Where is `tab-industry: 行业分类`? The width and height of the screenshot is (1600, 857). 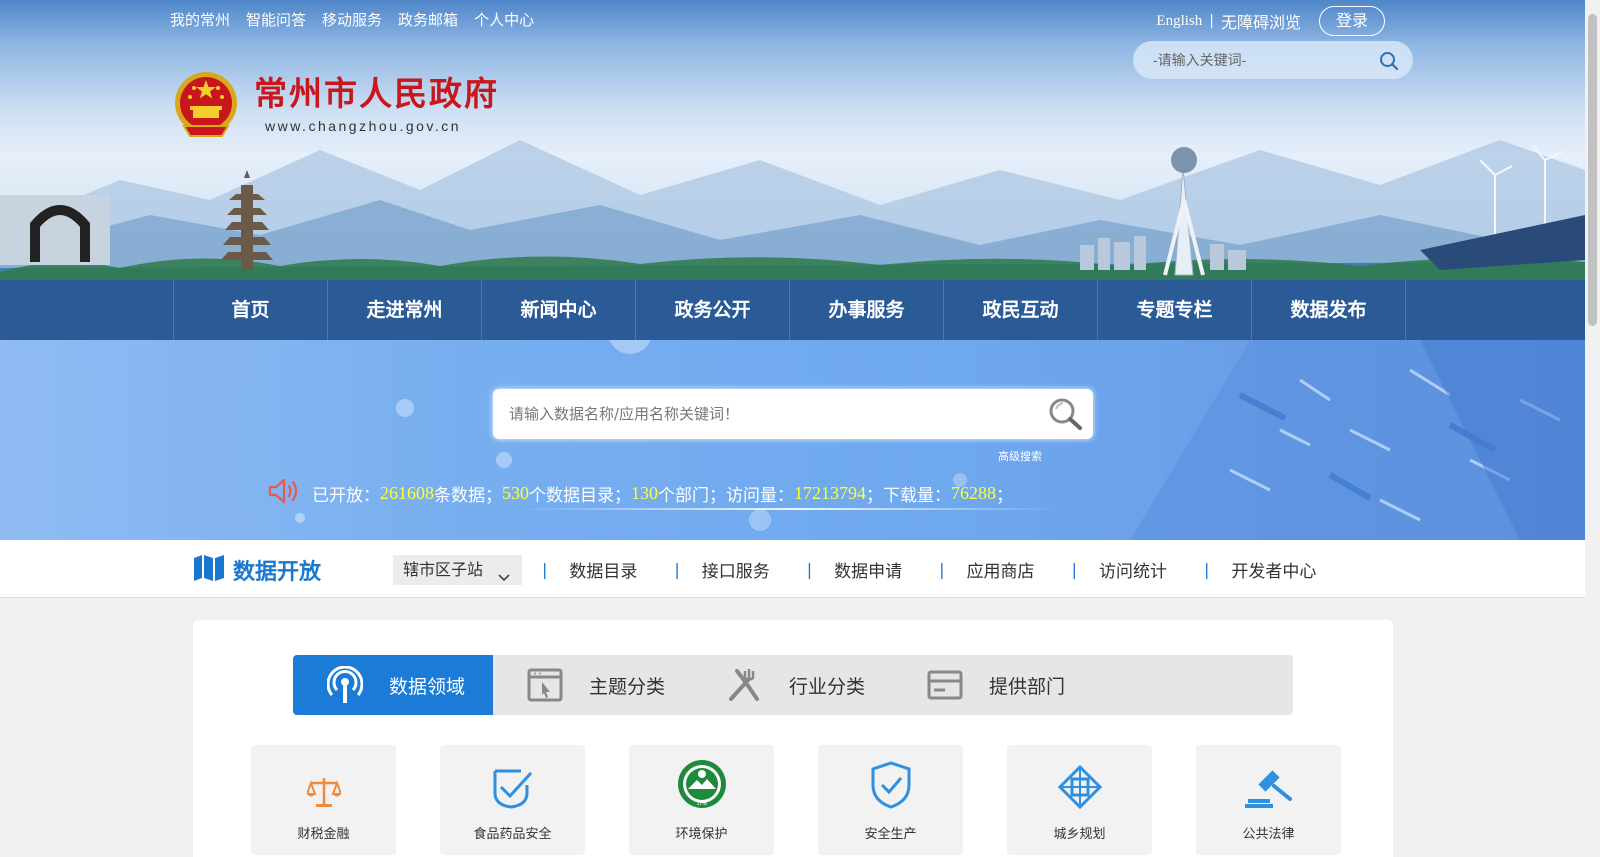
tab-industry: 行业分类 is located at coordinates (793, 685).